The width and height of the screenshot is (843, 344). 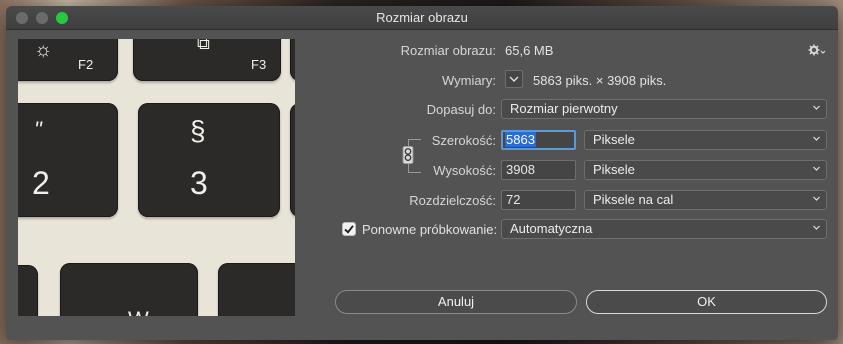 I want to click on window-title: Rozmiar obrazu, so click(x=422, y=17).